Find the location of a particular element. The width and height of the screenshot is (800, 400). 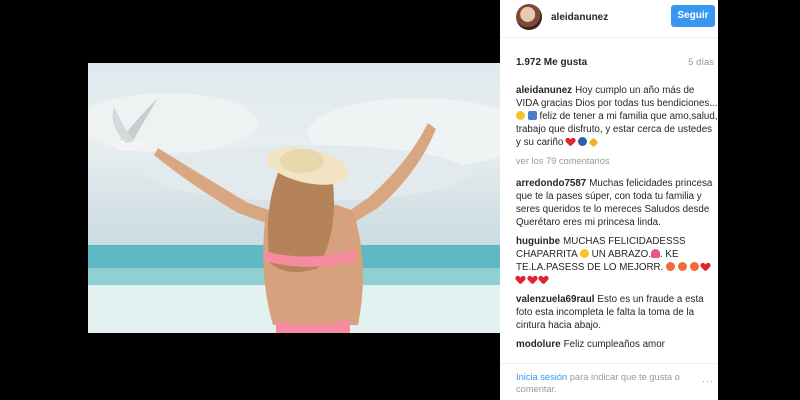

person-praying-emoji-icon is located at coordinates (532, 115).